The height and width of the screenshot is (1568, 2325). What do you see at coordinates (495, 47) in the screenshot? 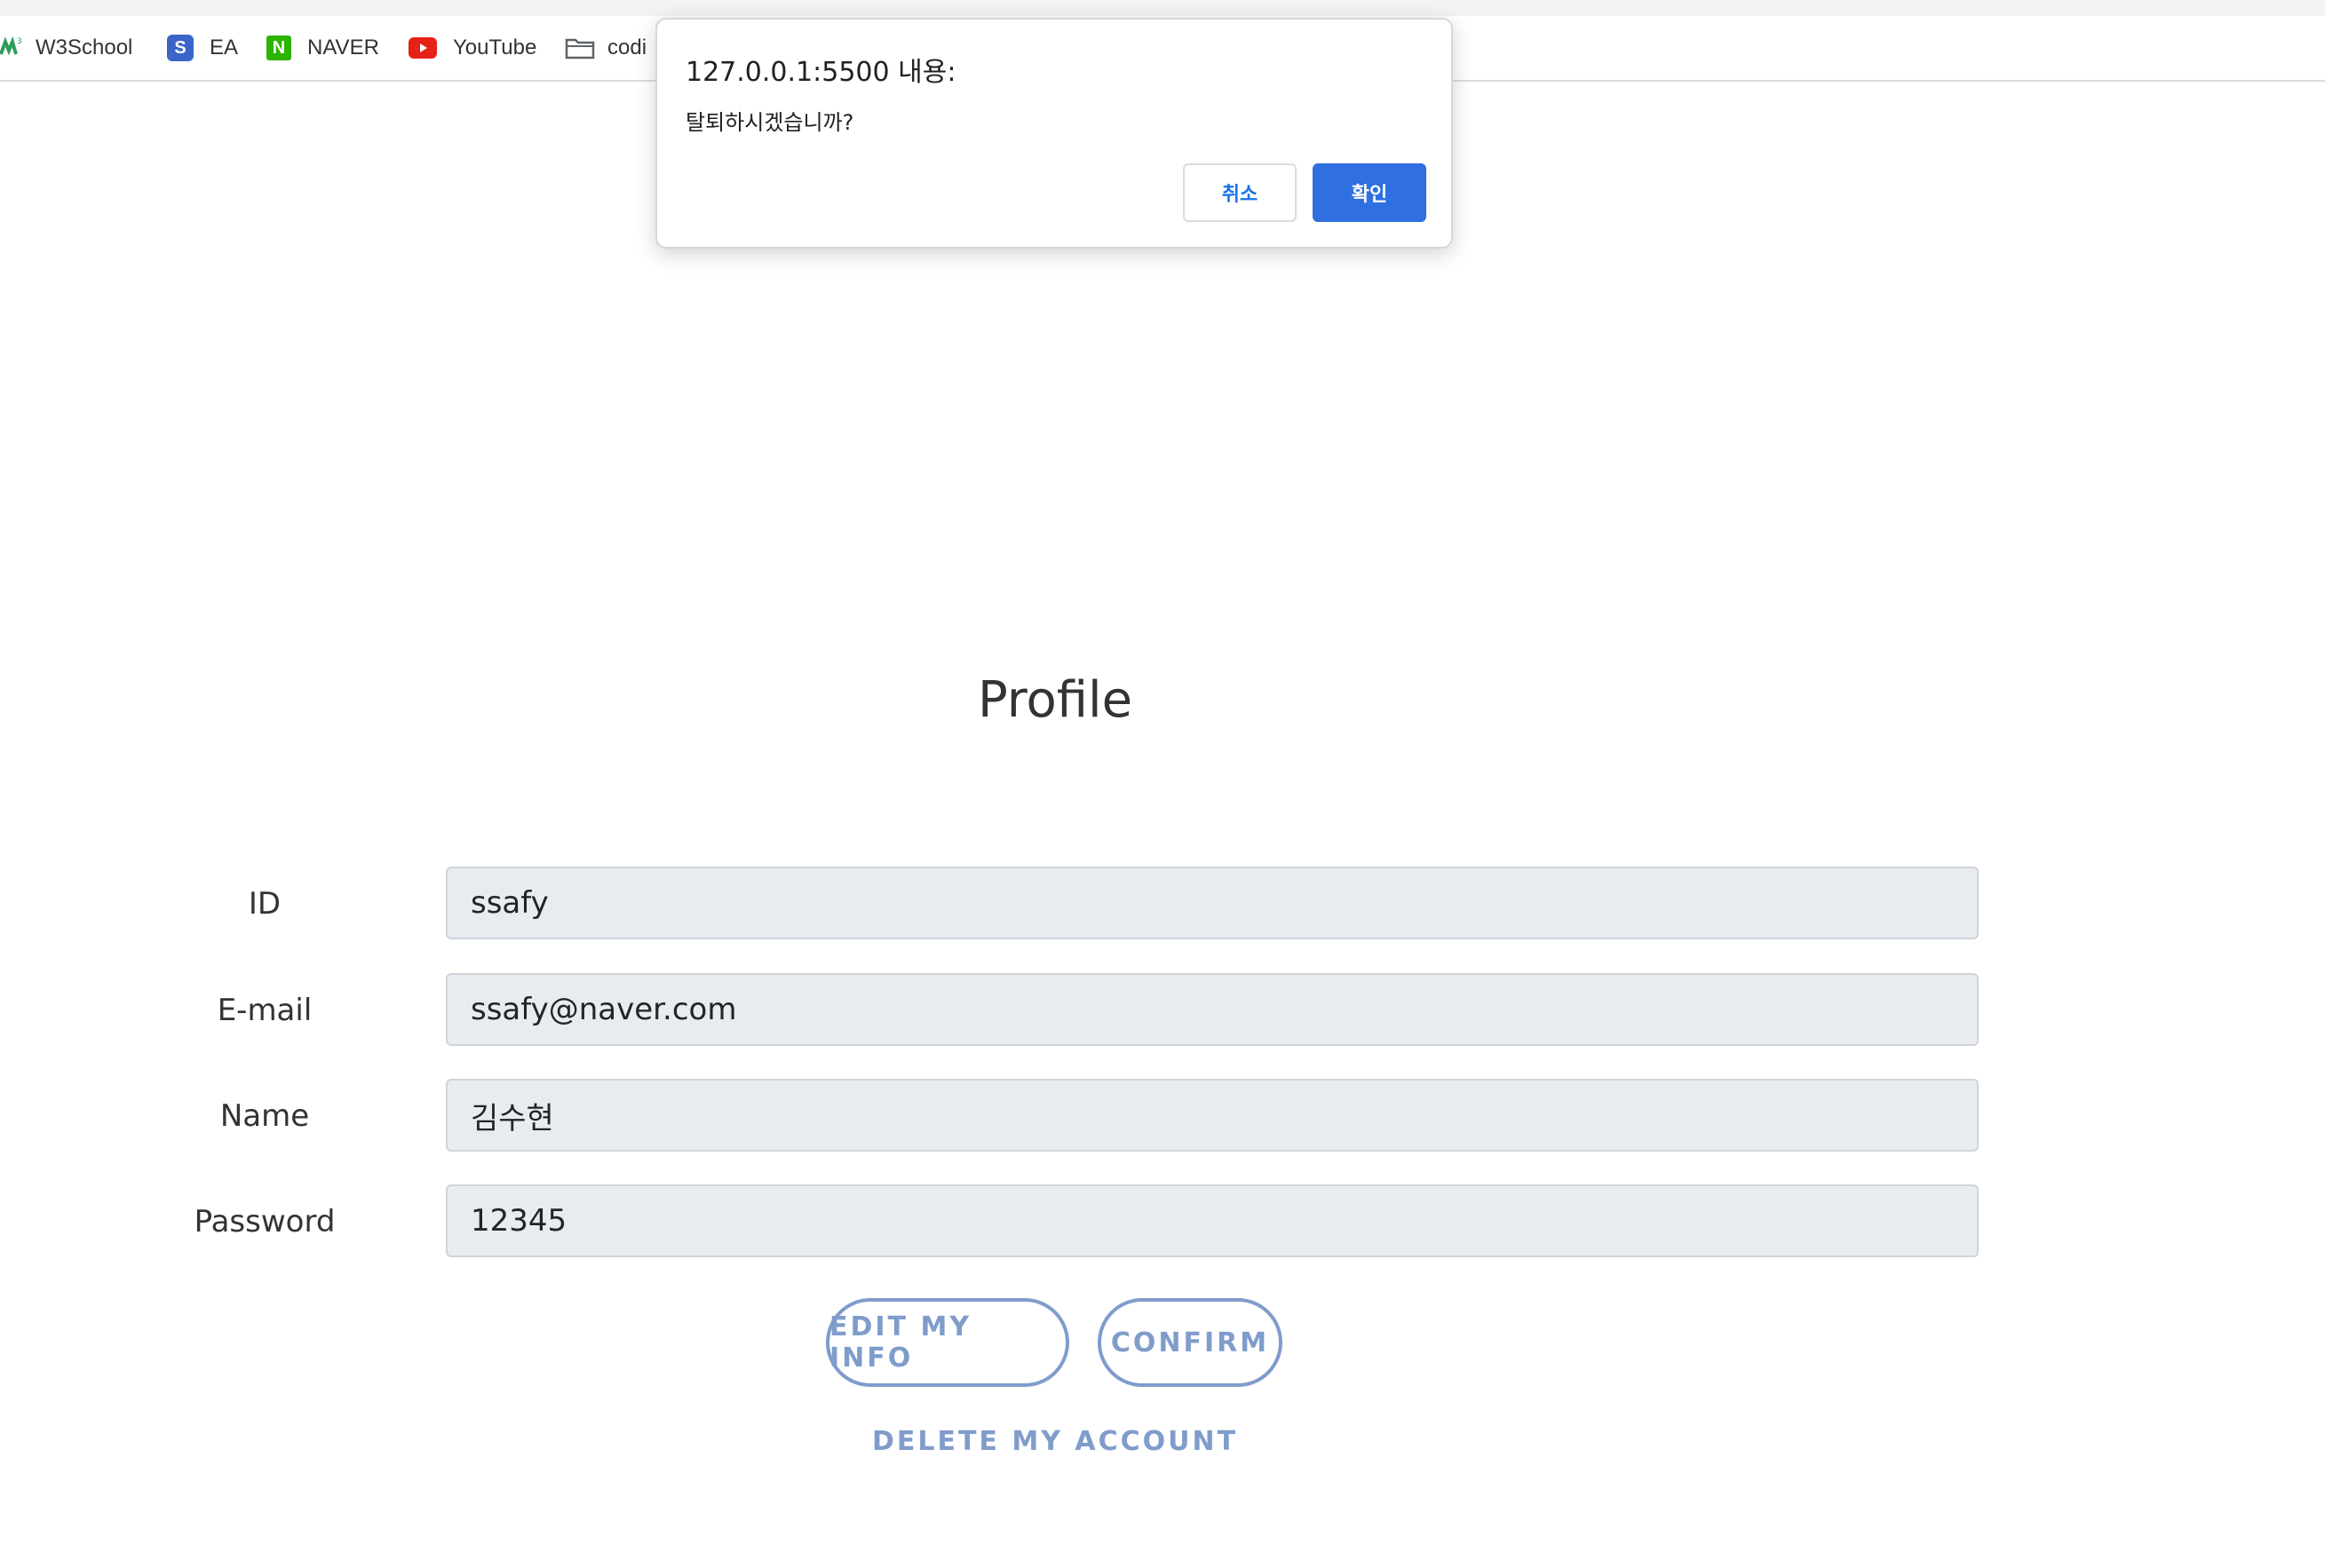
I see `bookmark-label: YouTube` at bounding box center [495, 47].